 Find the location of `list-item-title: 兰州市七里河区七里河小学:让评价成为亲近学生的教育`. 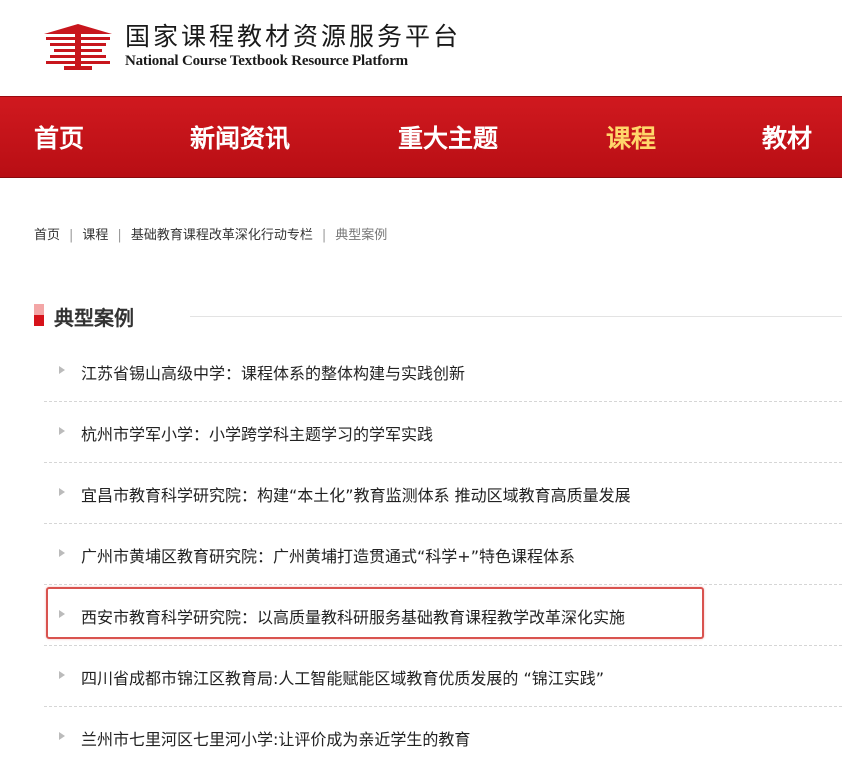

list-item-title: 兰州市七里河区七里河小学:让评价成为亲近学生的教育 is located at coordinates (275, 738).